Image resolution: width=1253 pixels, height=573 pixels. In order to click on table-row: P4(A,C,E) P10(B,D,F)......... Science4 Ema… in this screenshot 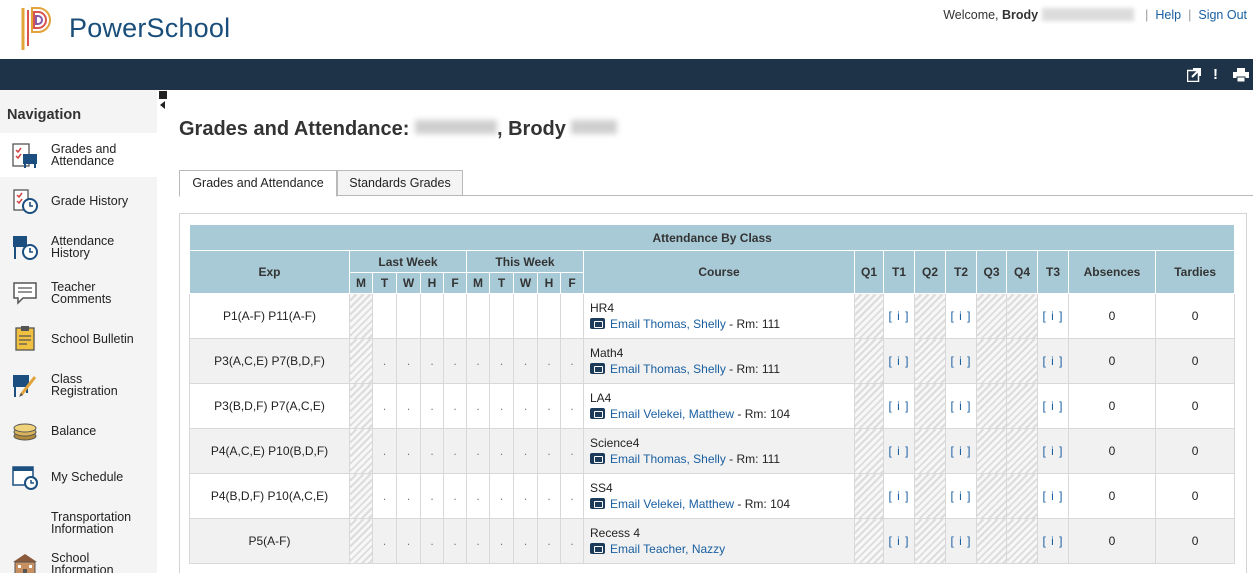, I will do `click(712, 451)`.